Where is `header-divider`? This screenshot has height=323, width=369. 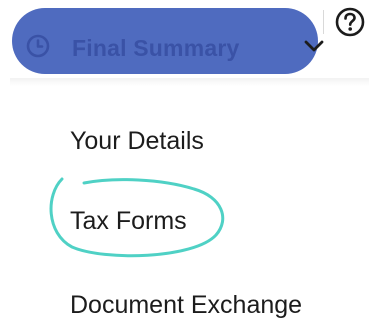 header-divider is located at coordinates (323, 22).